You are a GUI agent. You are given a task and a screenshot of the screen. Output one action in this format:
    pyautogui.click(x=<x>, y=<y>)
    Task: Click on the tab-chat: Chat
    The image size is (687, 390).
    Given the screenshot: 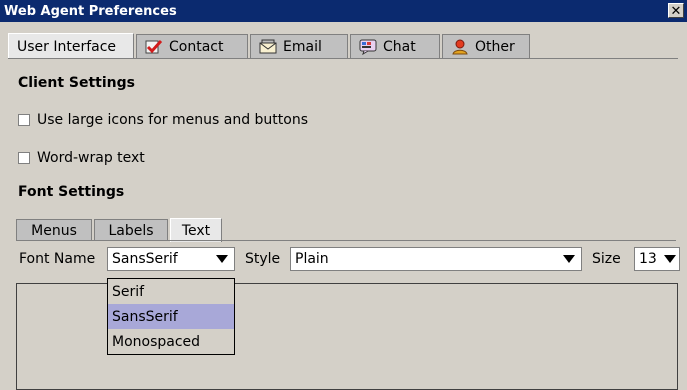 What is the action you would take?
    pyautogui.click(x=395, y=46)
    